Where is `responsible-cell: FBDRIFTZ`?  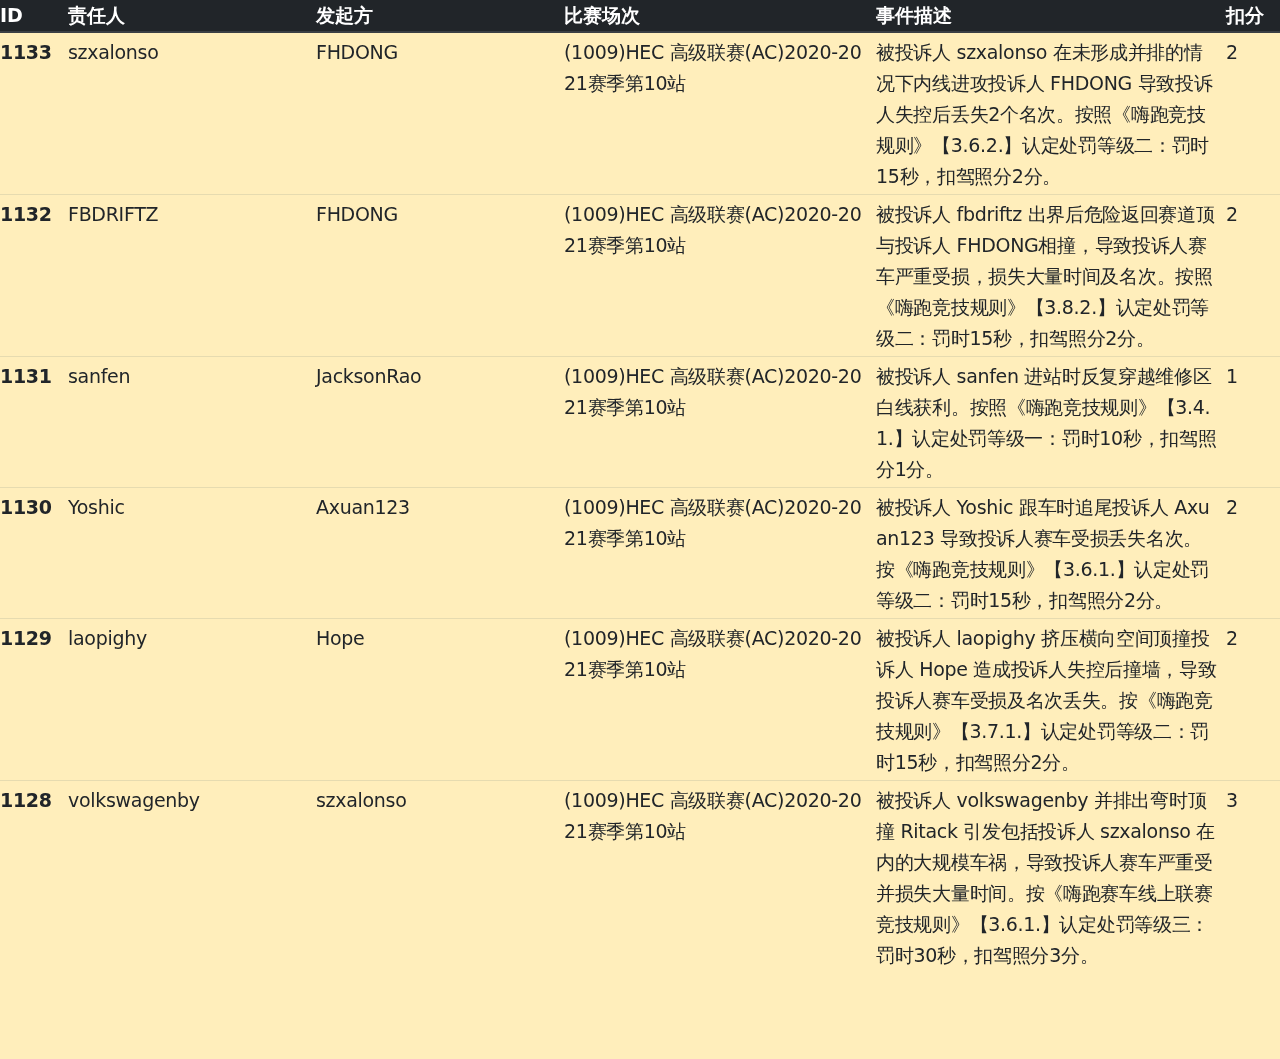 responsible-cell: FBDRIFTZ is located at coordinates (192, 275).